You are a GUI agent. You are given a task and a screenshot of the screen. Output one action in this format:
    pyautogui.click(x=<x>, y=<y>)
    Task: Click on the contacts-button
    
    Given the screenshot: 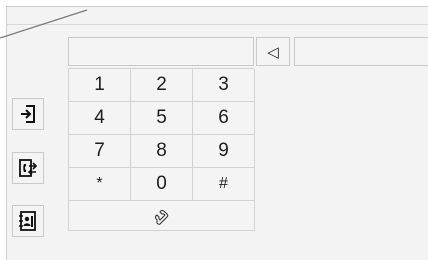 What is the action you would take?
    pyautogui.click(x=28, y=221)
    